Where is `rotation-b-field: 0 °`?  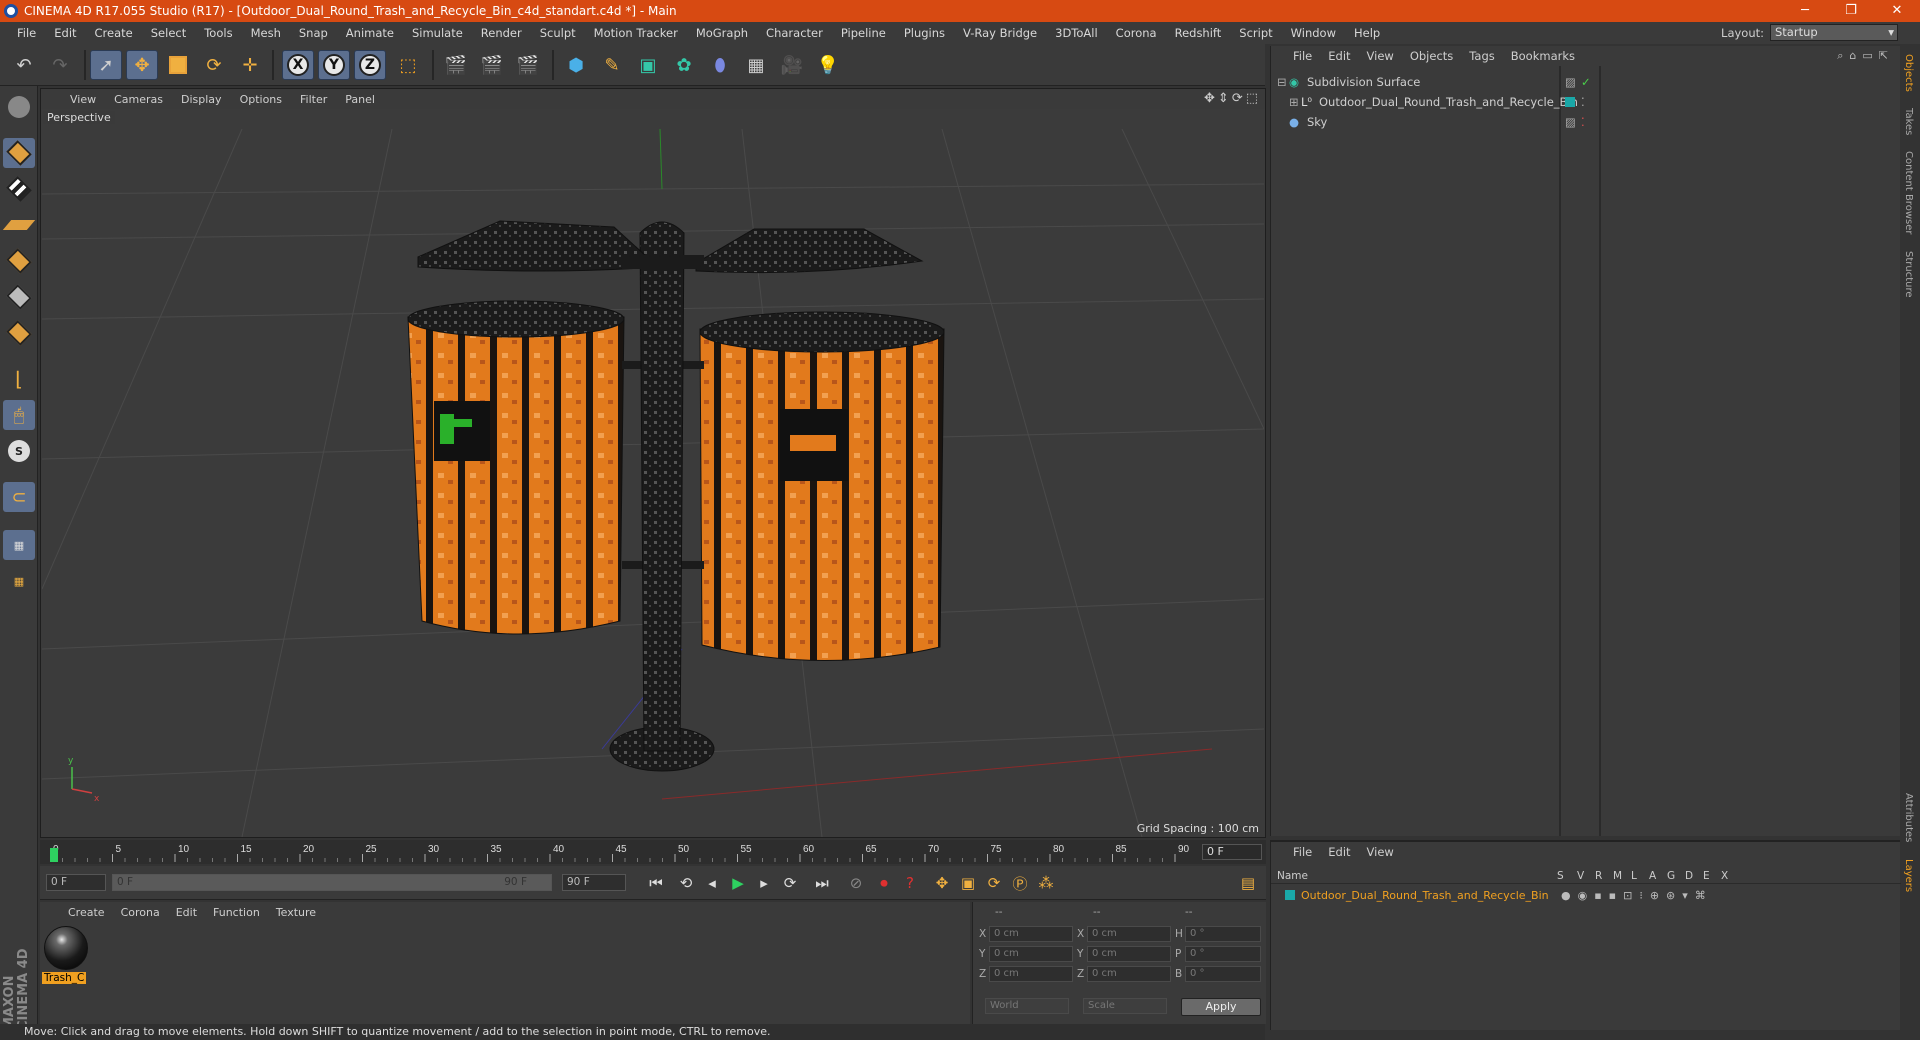
rotation-b-field: 0 ° is located at coordinates (1223, 974).